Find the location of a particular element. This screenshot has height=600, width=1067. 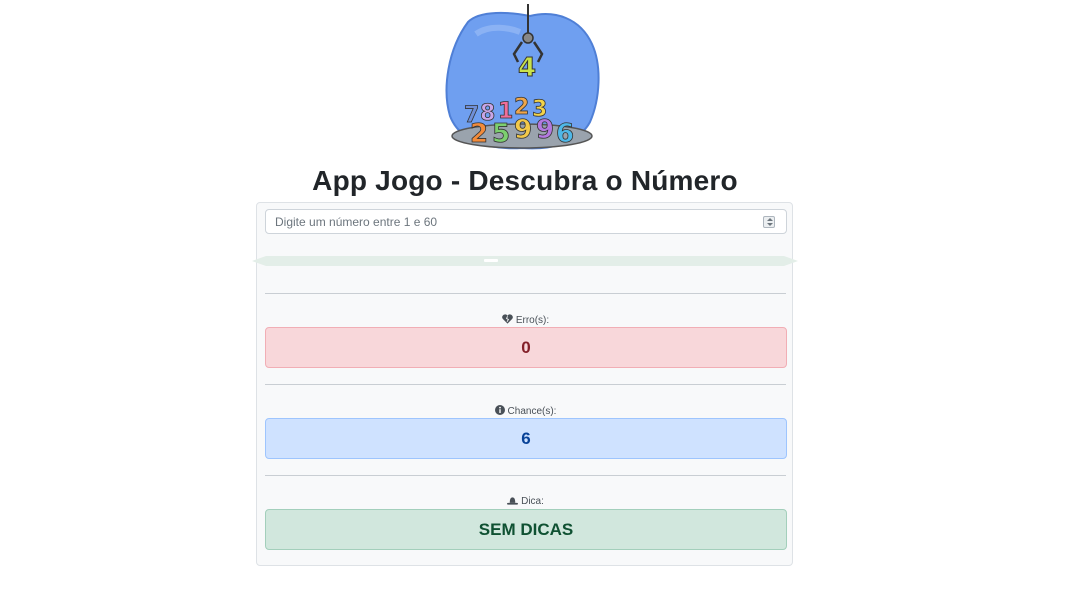

heart-broken-icon is located at coordinates (507, 319).